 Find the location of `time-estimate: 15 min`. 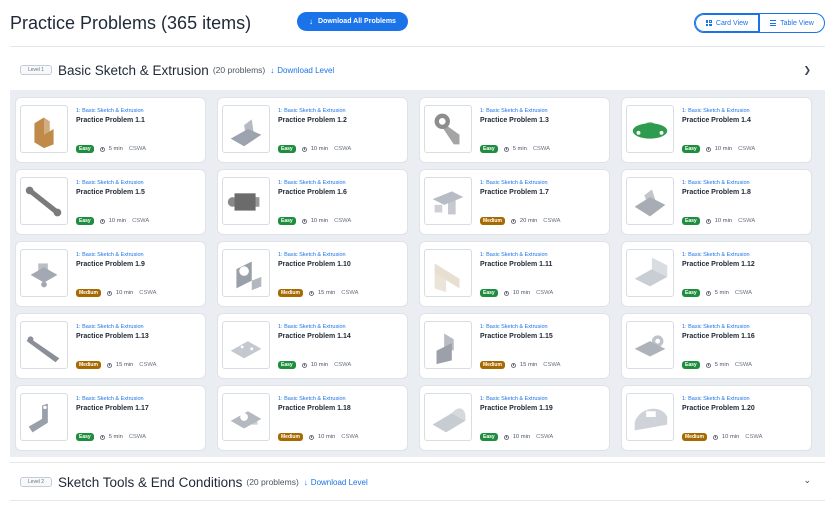

time-estimate: 15 min is located at coordinates (326, 293).